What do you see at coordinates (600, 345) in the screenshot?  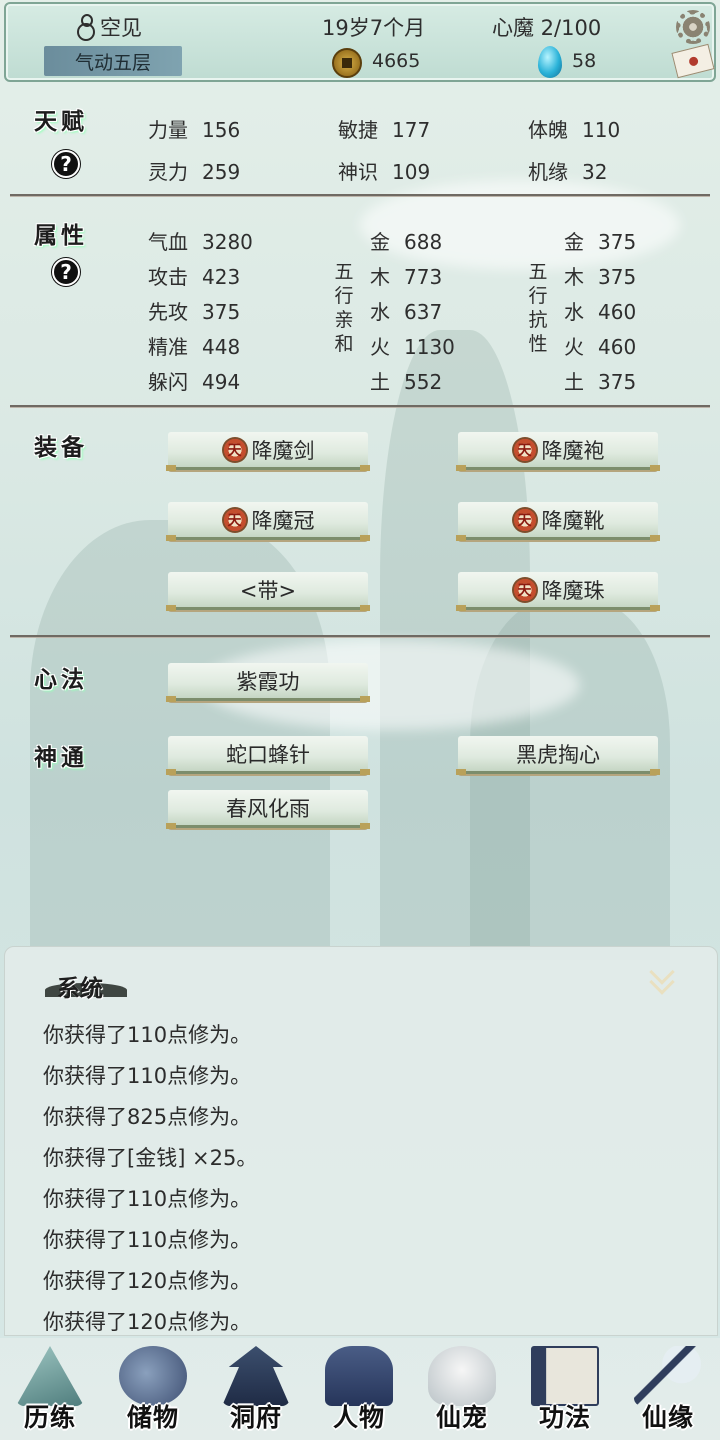 I see `resist-stat: 火 460` at bounding box center [600, 345].